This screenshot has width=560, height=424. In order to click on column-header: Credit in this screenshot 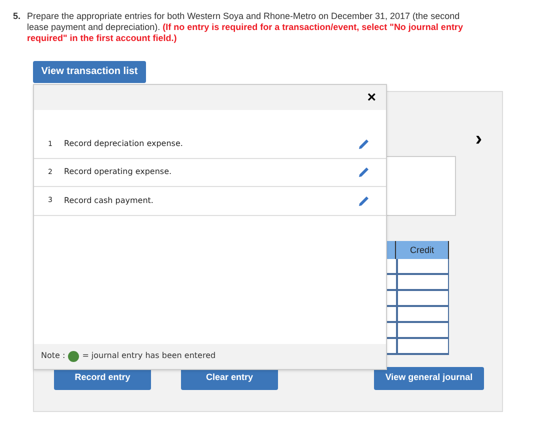, I will do `click(422, 249)`.